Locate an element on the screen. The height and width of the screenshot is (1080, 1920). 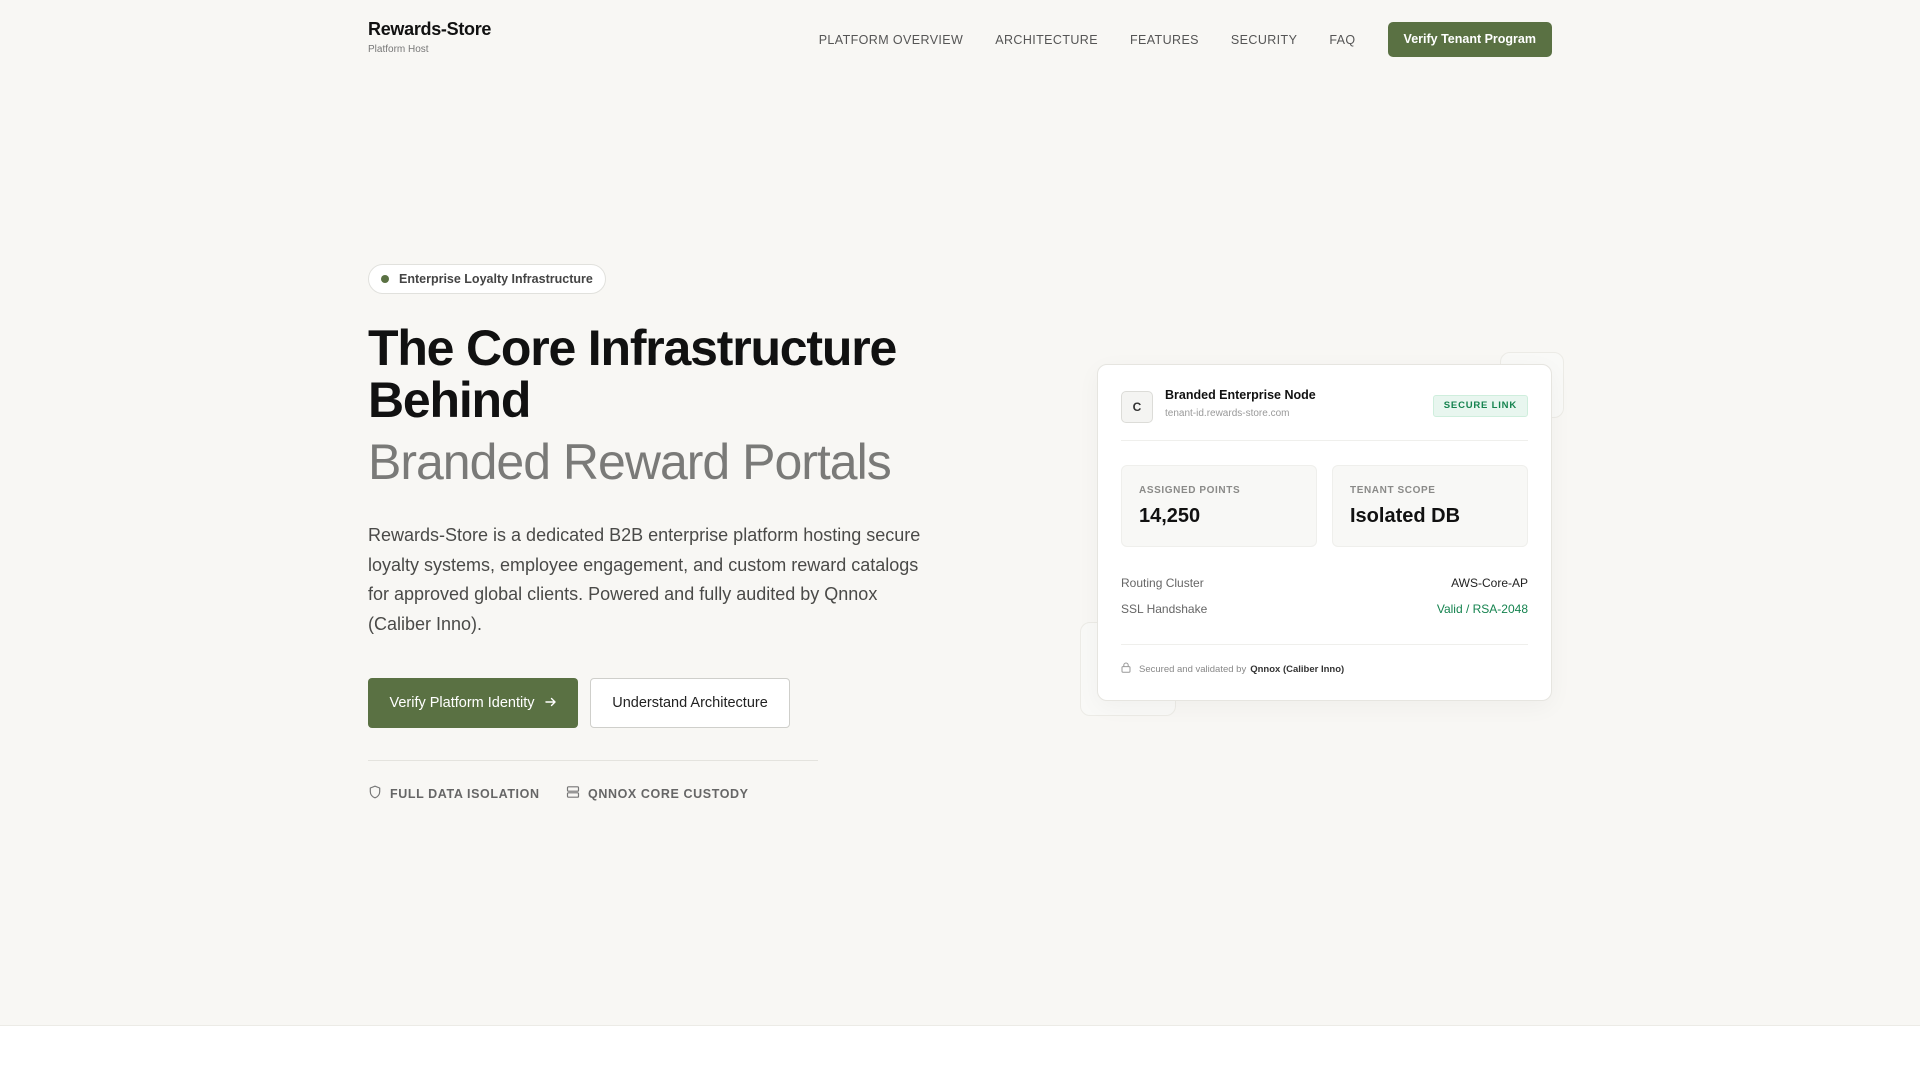
nav-platform-overview: PLATFORM OVERVIEW is located at coordinates (891, 40).